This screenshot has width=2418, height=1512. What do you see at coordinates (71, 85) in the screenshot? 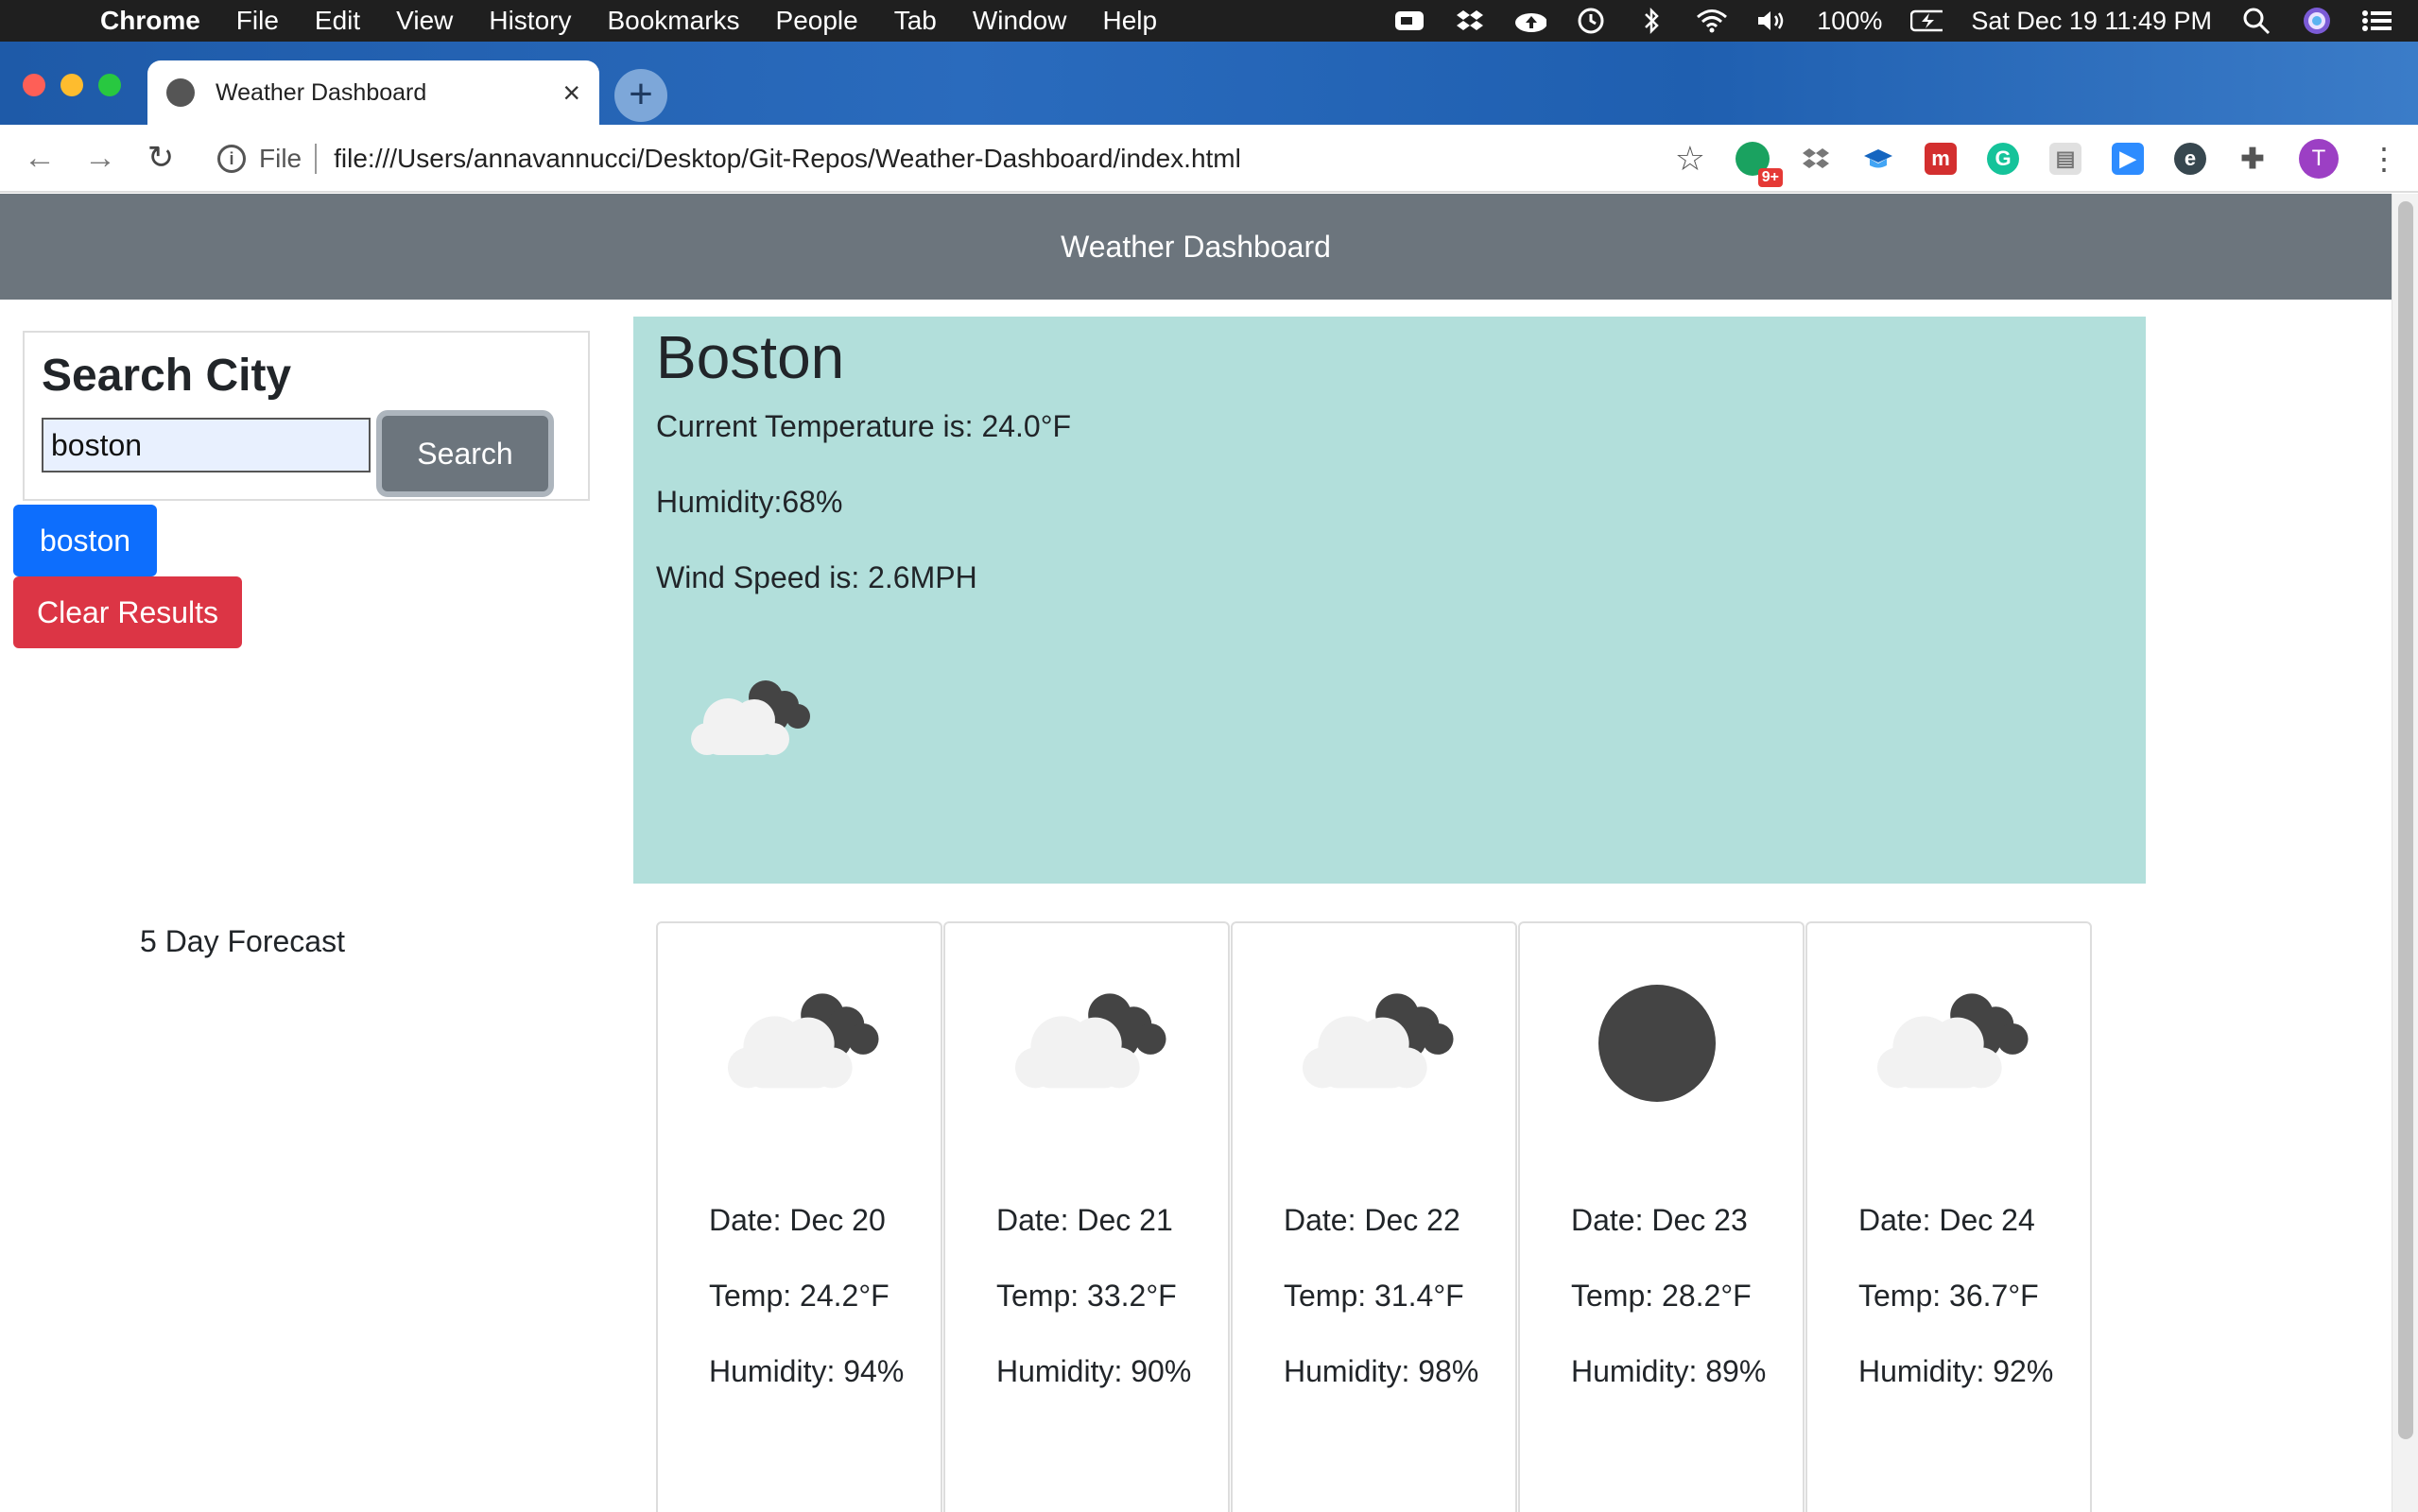
I see `window-minimize-button` at bounding box center [71, 85].